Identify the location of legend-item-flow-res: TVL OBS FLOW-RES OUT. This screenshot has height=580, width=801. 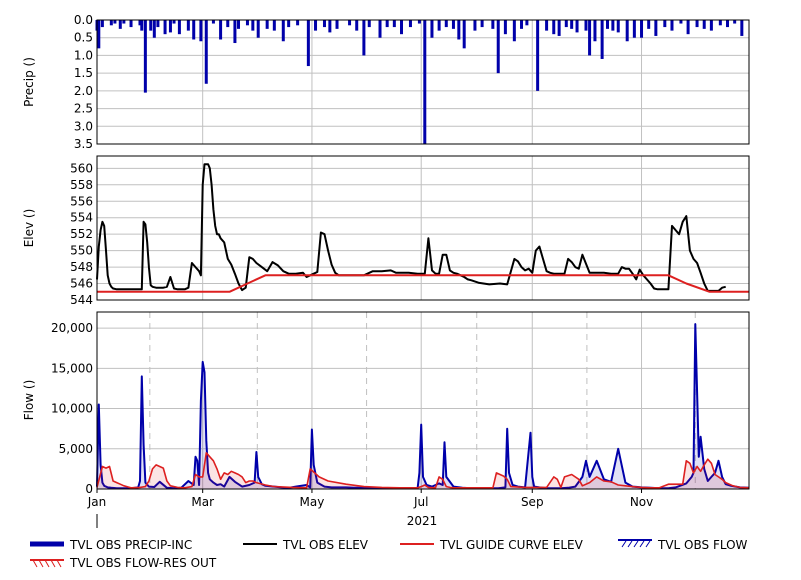
(123, 563).